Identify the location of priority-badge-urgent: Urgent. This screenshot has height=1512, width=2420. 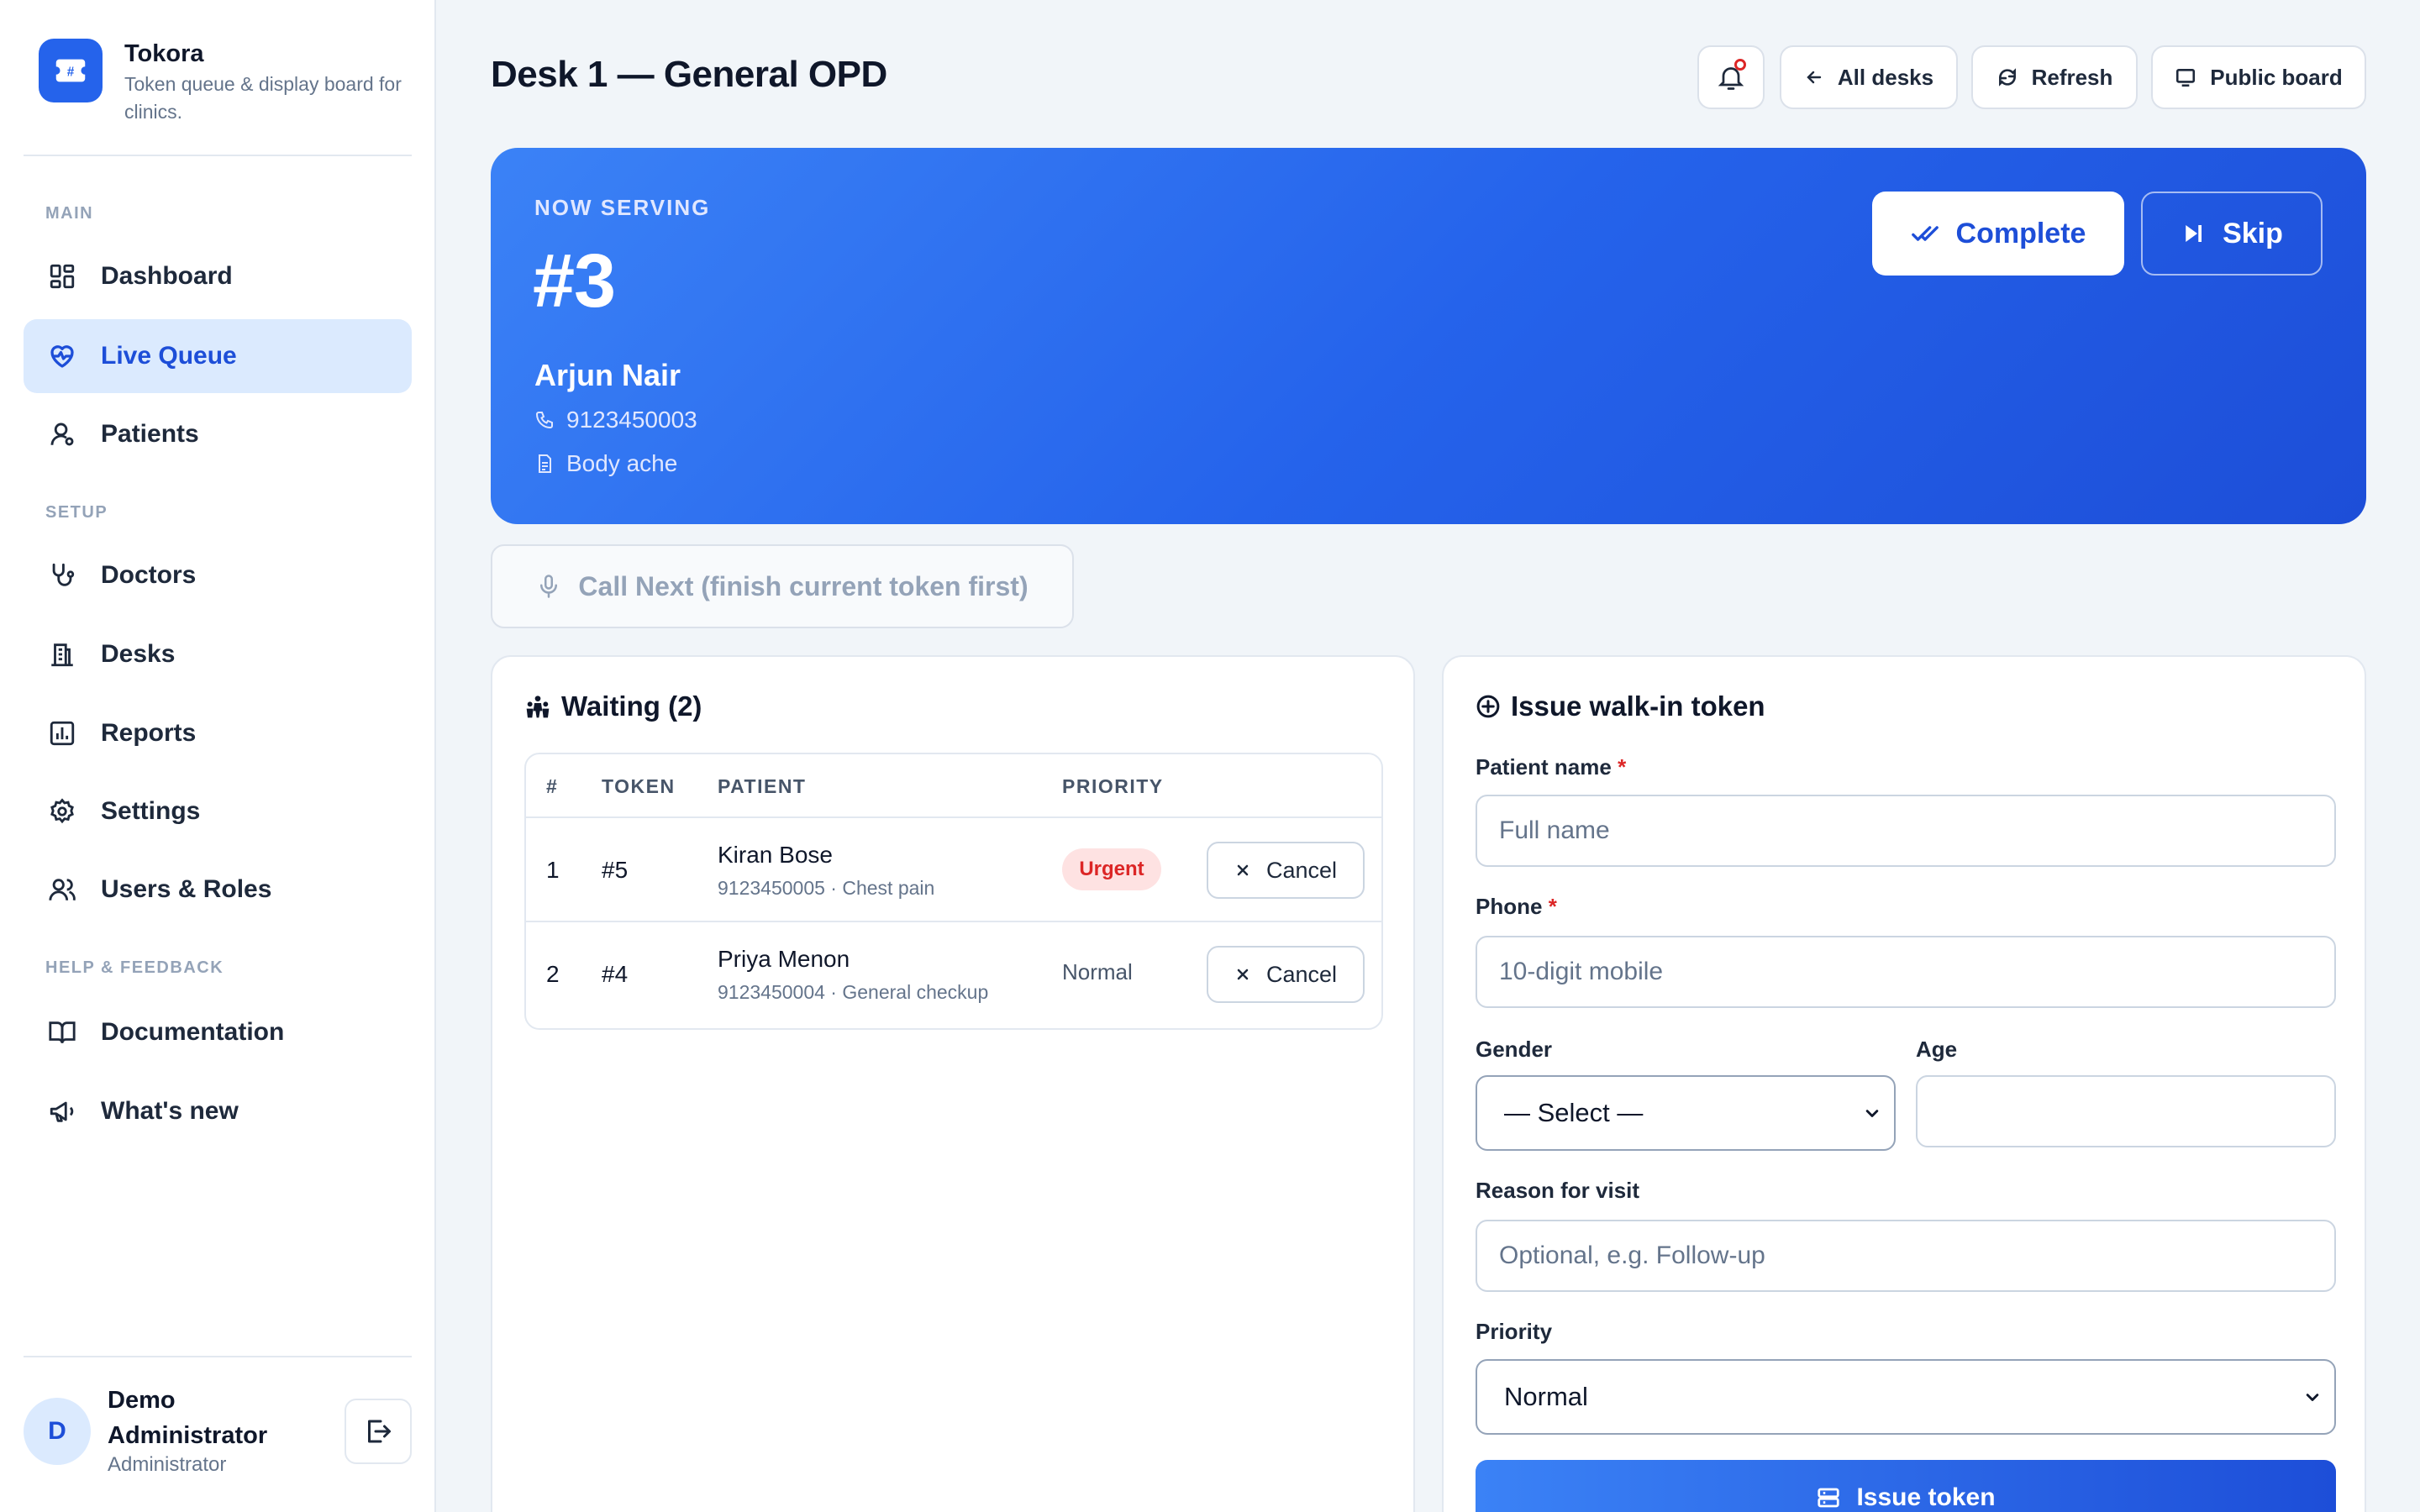
(1111, 869).